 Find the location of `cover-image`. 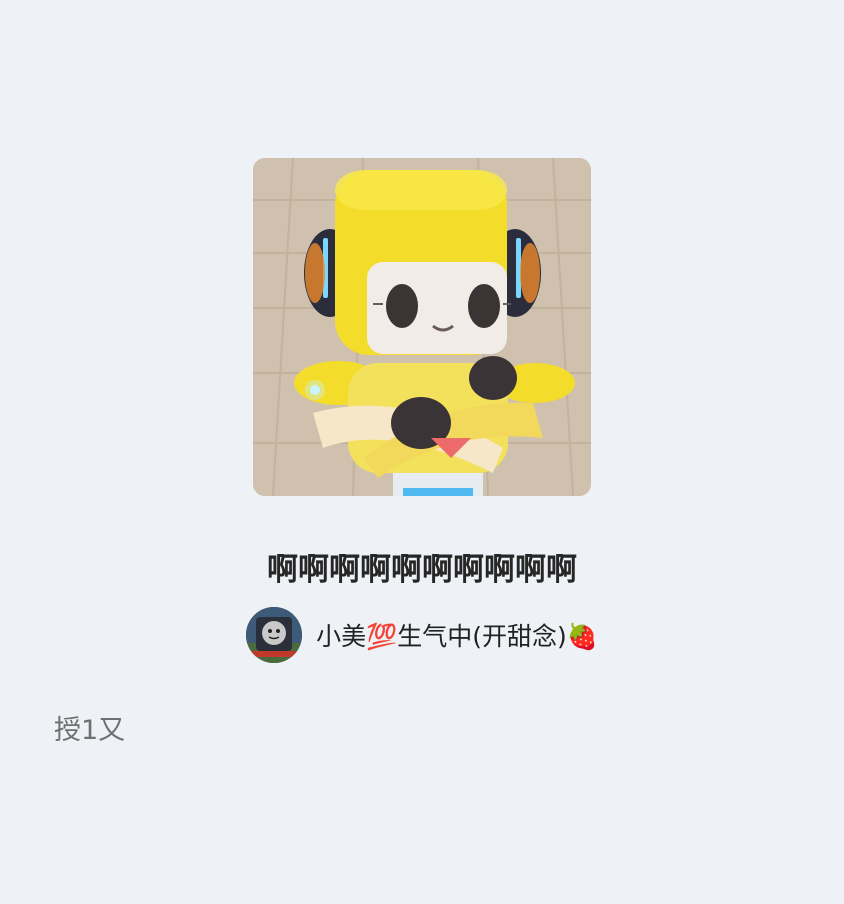

cover-image is located at coordinates (422, 327).